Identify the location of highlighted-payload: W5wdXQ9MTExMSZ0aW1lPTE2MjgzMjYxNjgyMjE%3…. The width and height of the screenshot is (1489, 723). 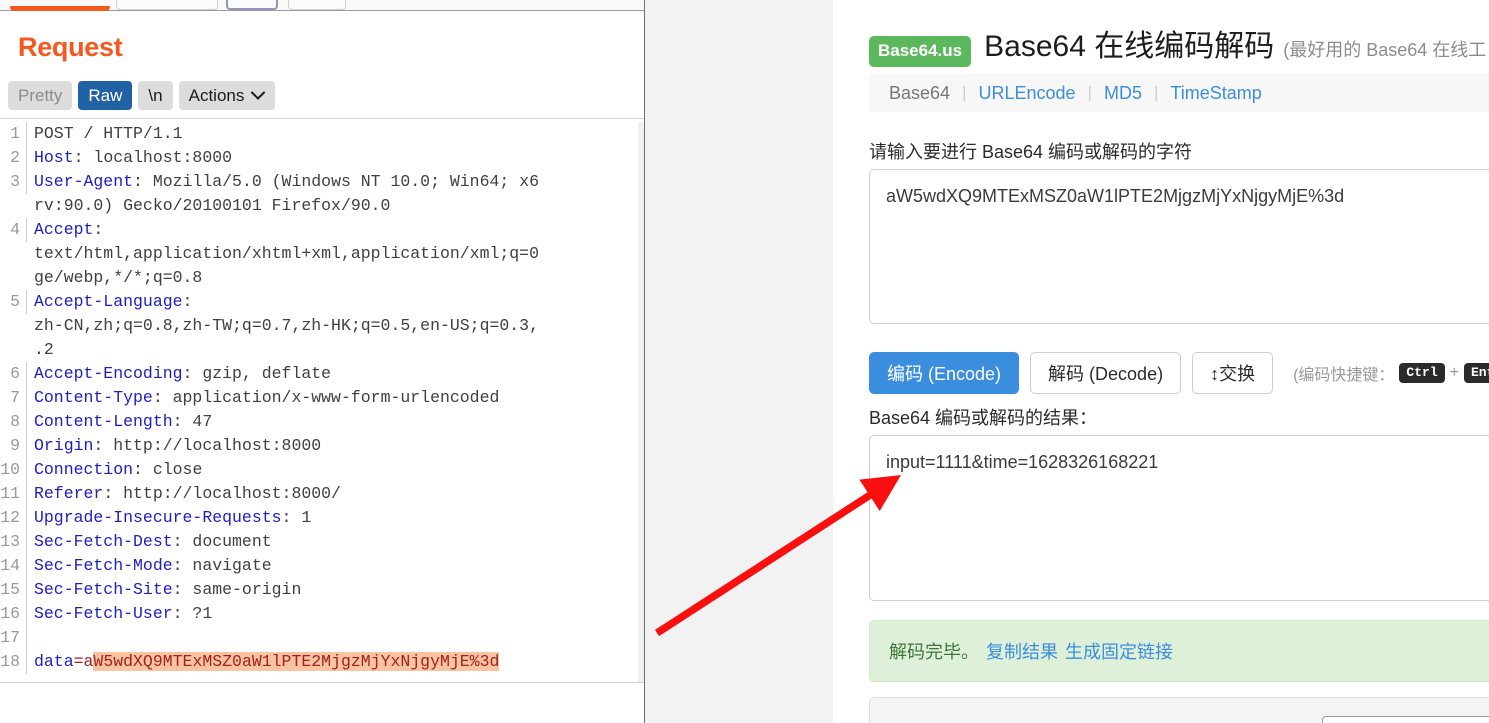
(296, 661).